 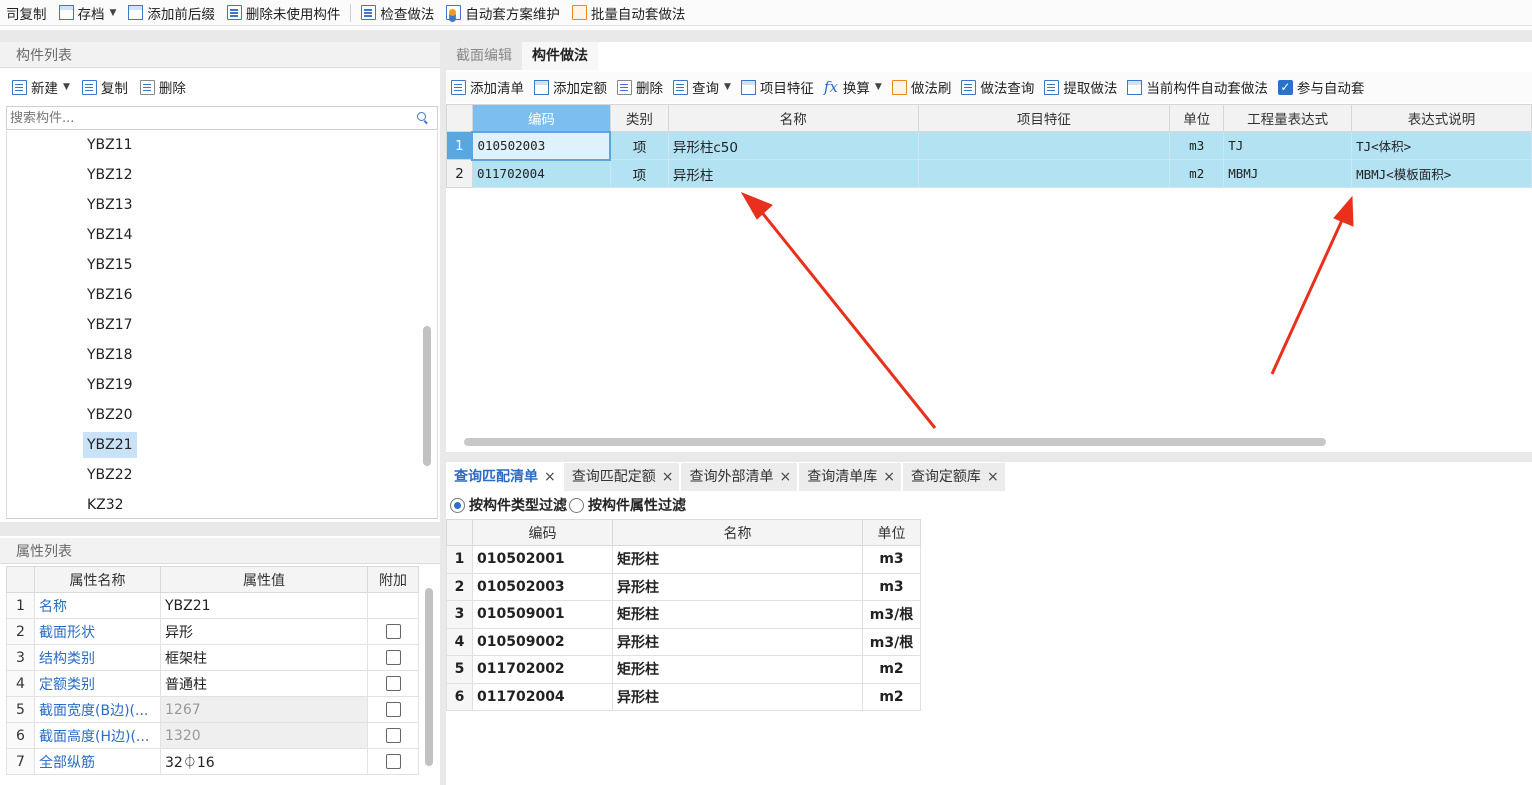 I want to click on archive-button: 存档 ▼, so click(x=88, y=13).